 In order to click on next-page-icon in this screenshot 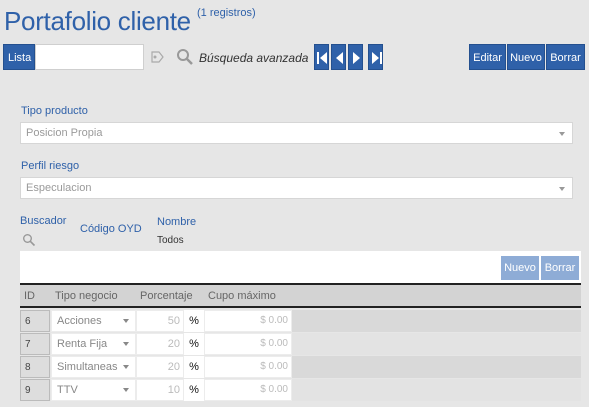, I will do `click(356, 58)`.